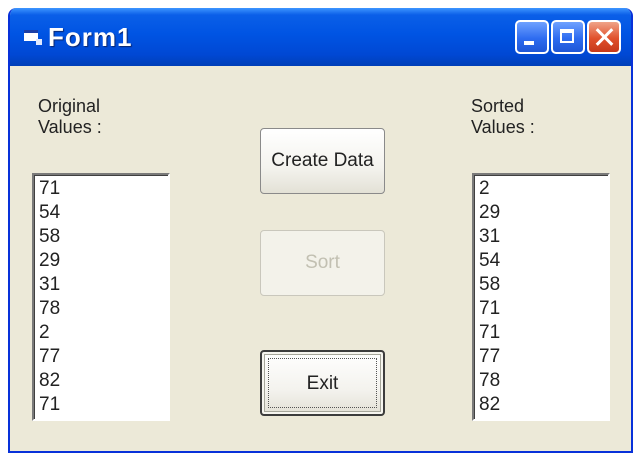 This screenshot has width=637, height=457. Describe the element at coordinates (69, 106) in the screenshot. I see `original-label-line1: Original` at that location.